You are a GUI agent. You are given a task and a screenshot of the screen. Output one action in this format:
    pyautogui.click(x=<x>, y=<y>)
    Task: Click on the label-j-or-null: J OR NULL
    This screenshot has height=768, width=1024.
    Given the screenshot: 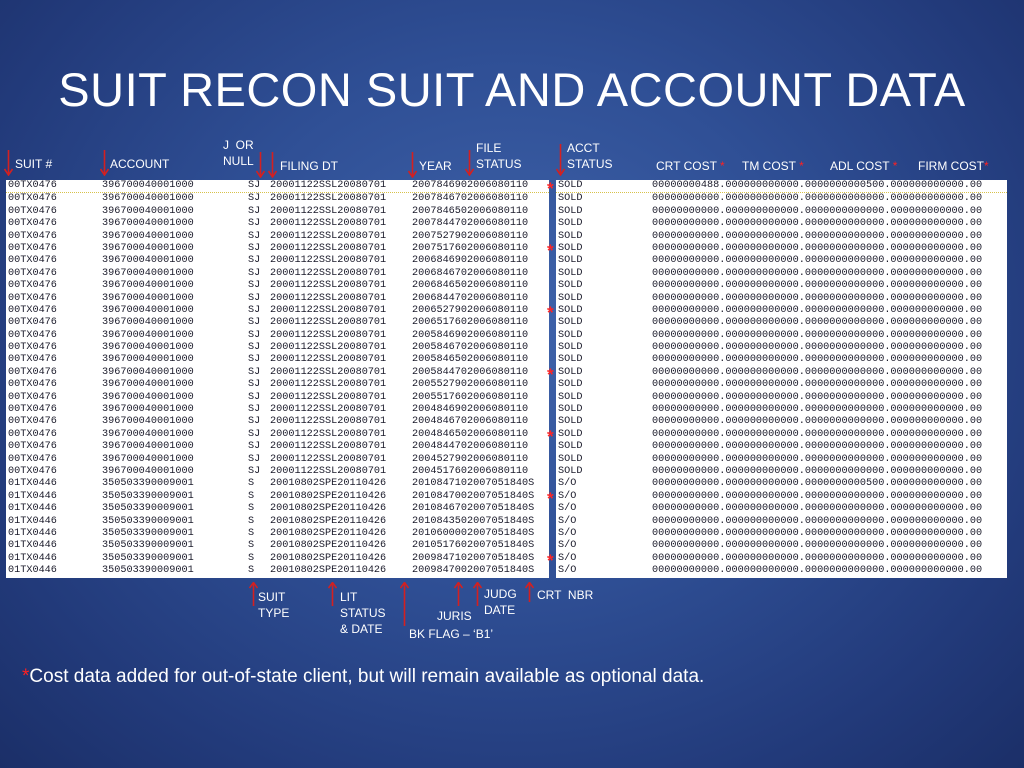 What is the action you would take?
    pyautogui.click(x=238, y=153)
    